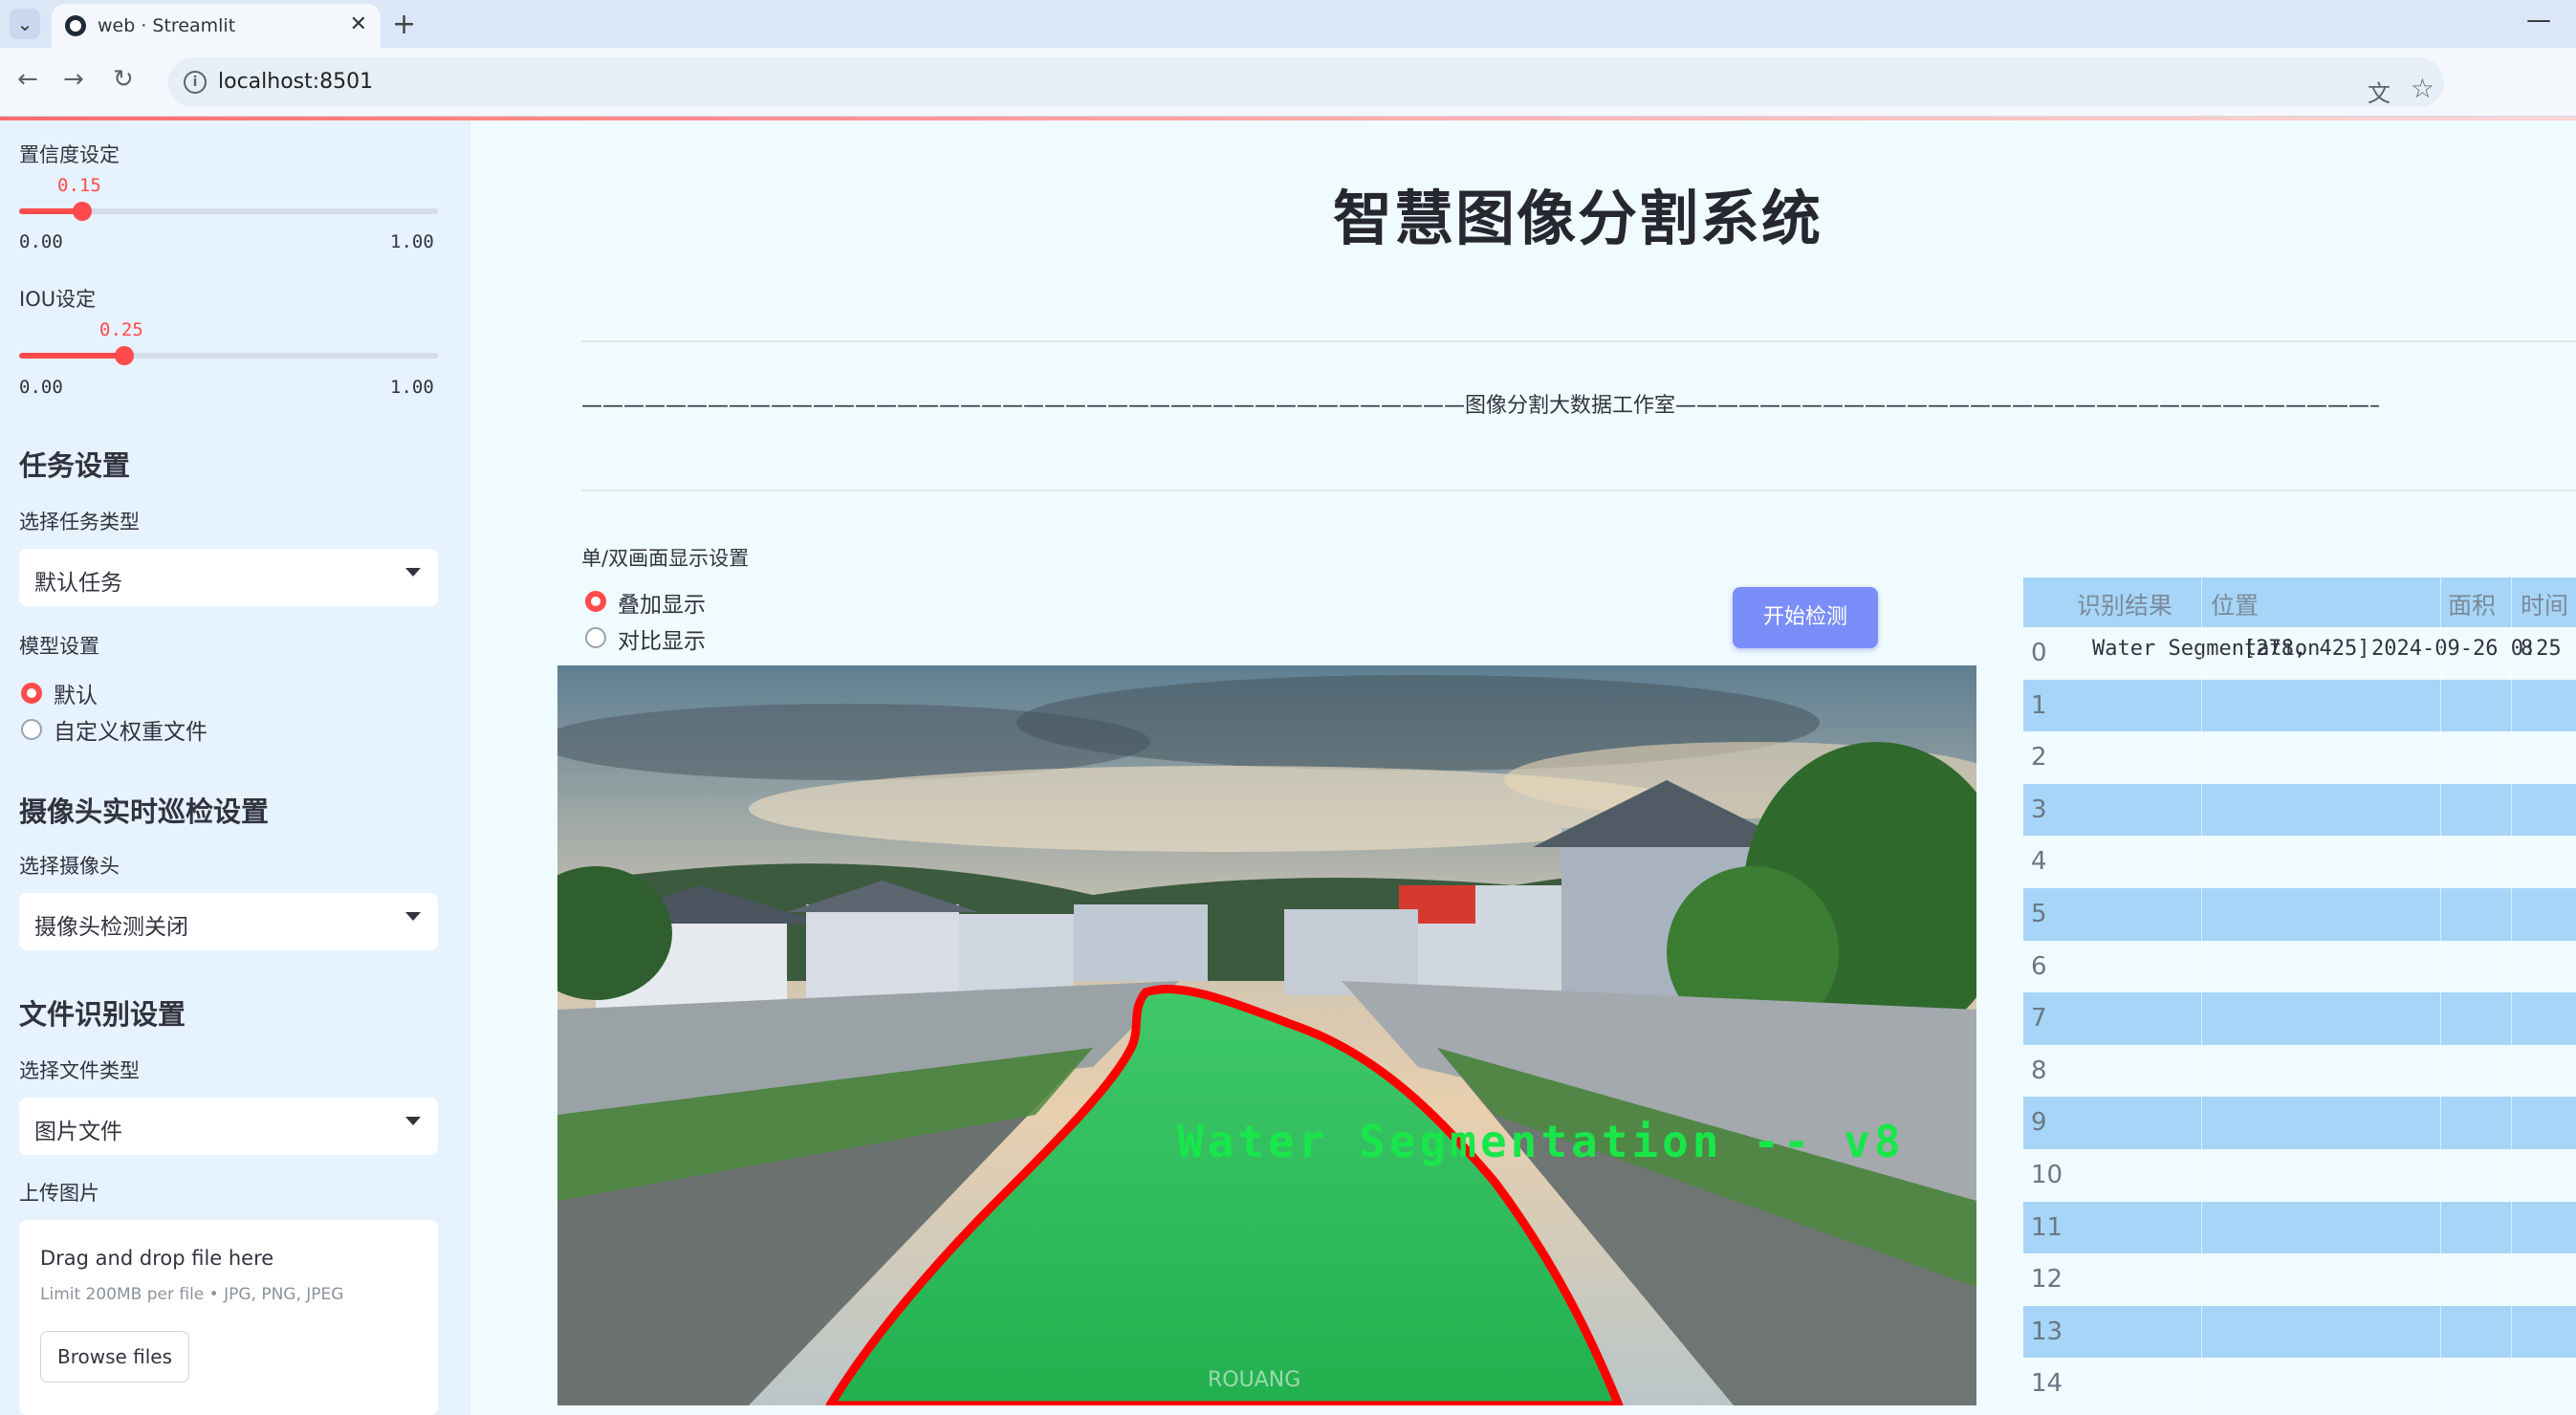 The width and height of the screenshot is (2576, 1415). Describe the element at coordinates (2299, 810) in the screenshot. I see `table-row: 3` at that location.